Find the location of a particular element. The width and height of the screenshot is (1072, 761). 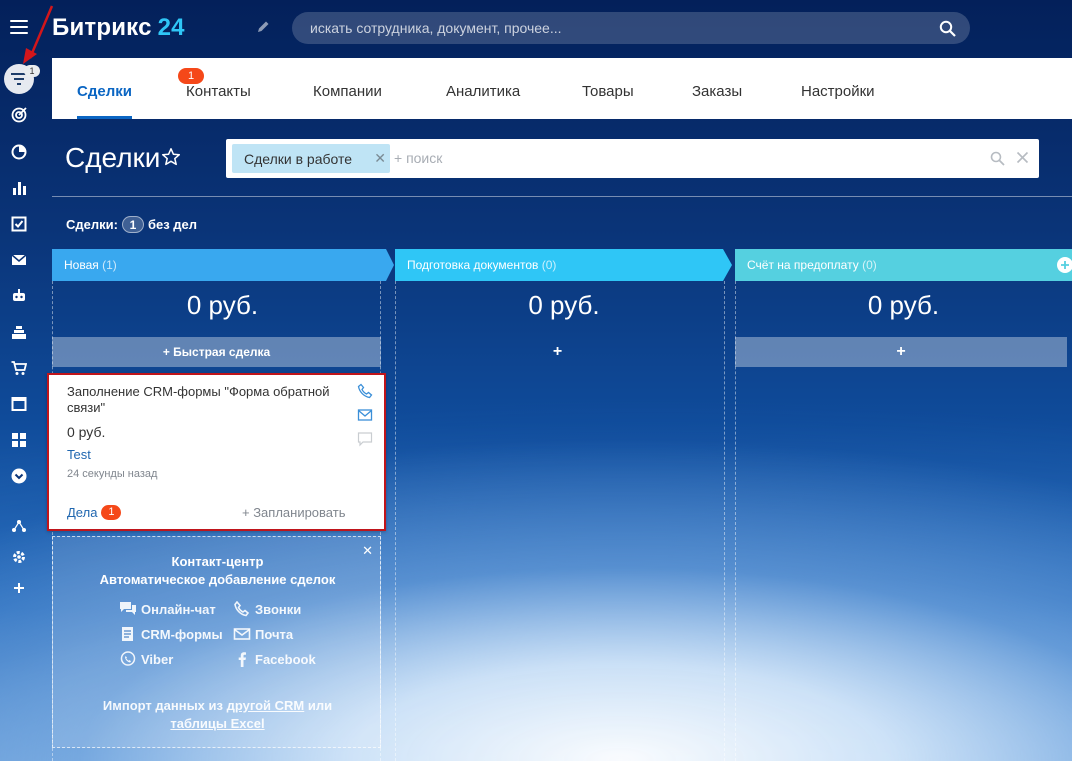

column-header: Новая (1) is located at coordinates (223, 265).